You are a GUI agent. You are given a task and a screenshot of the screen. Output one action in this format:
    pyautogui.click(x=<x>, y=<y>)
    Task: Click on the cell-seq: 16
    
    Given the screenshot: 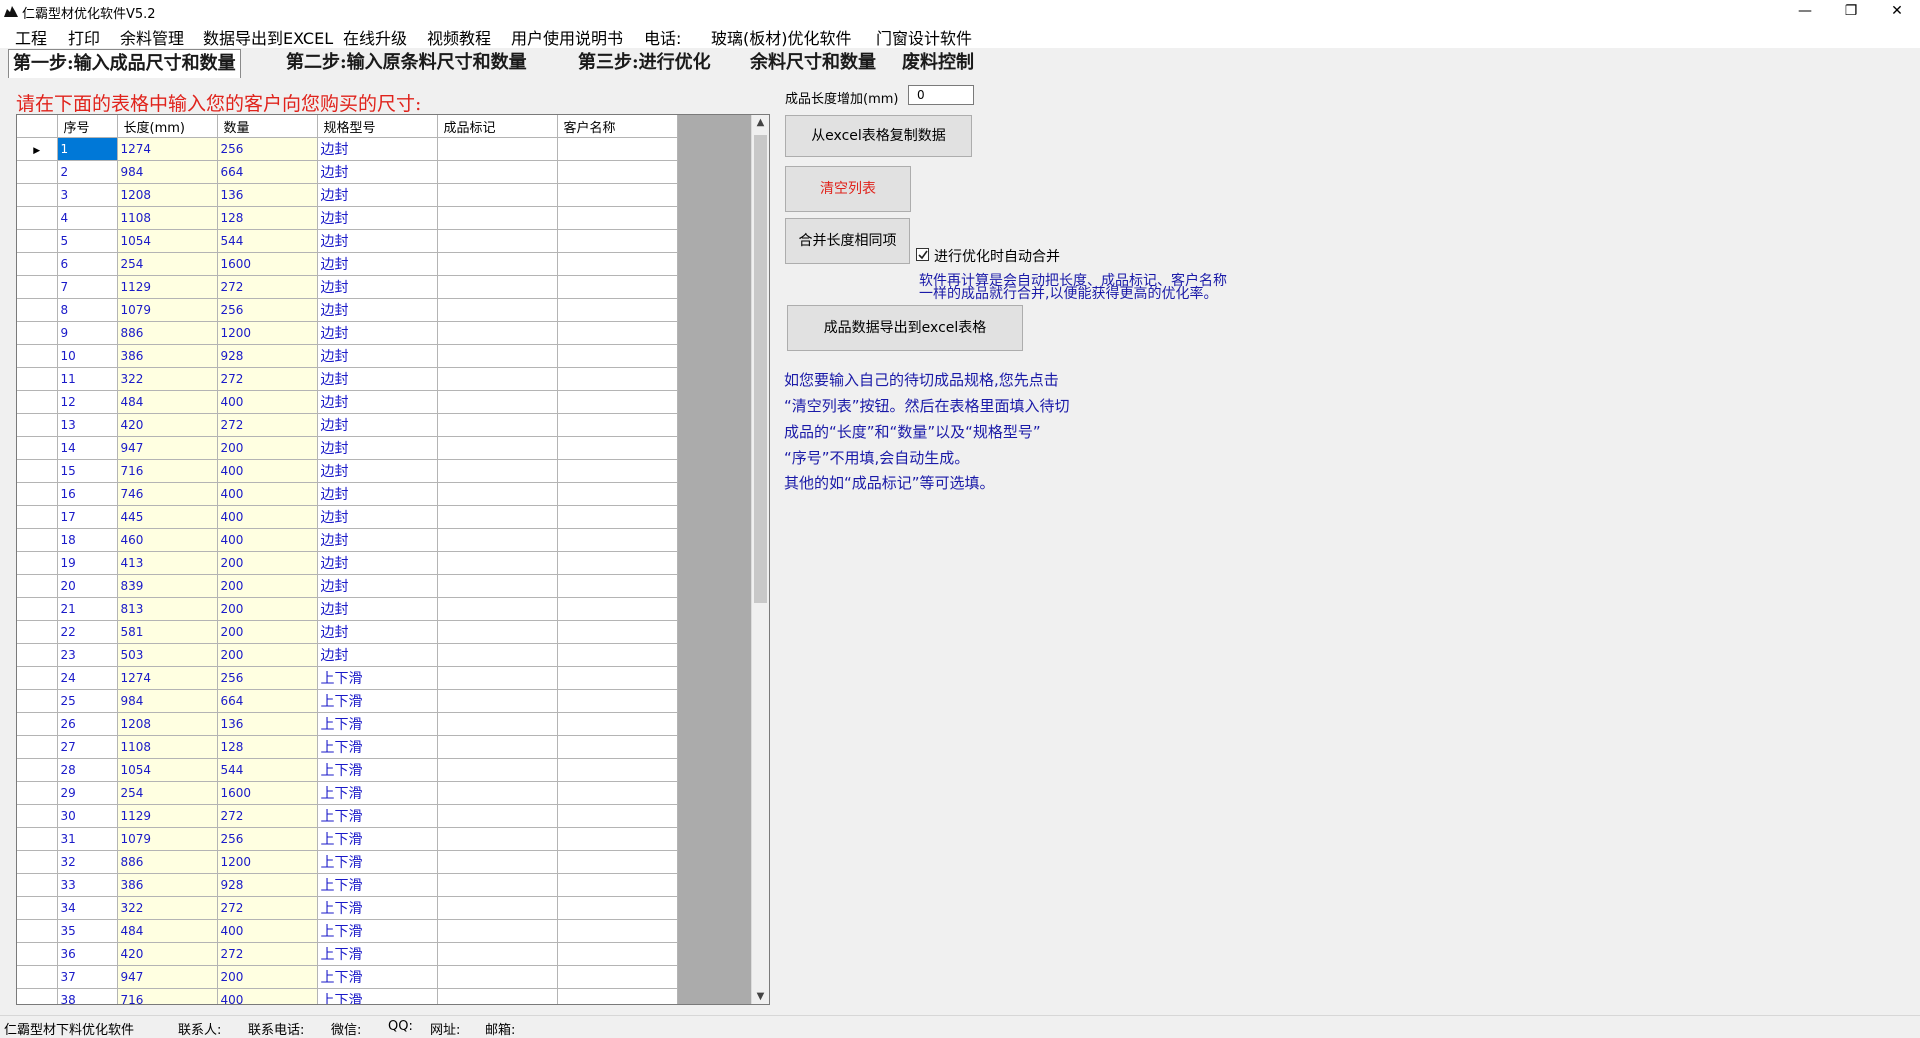 What is the action you would take?
    pyautogui.click(x=87, y=494)
    